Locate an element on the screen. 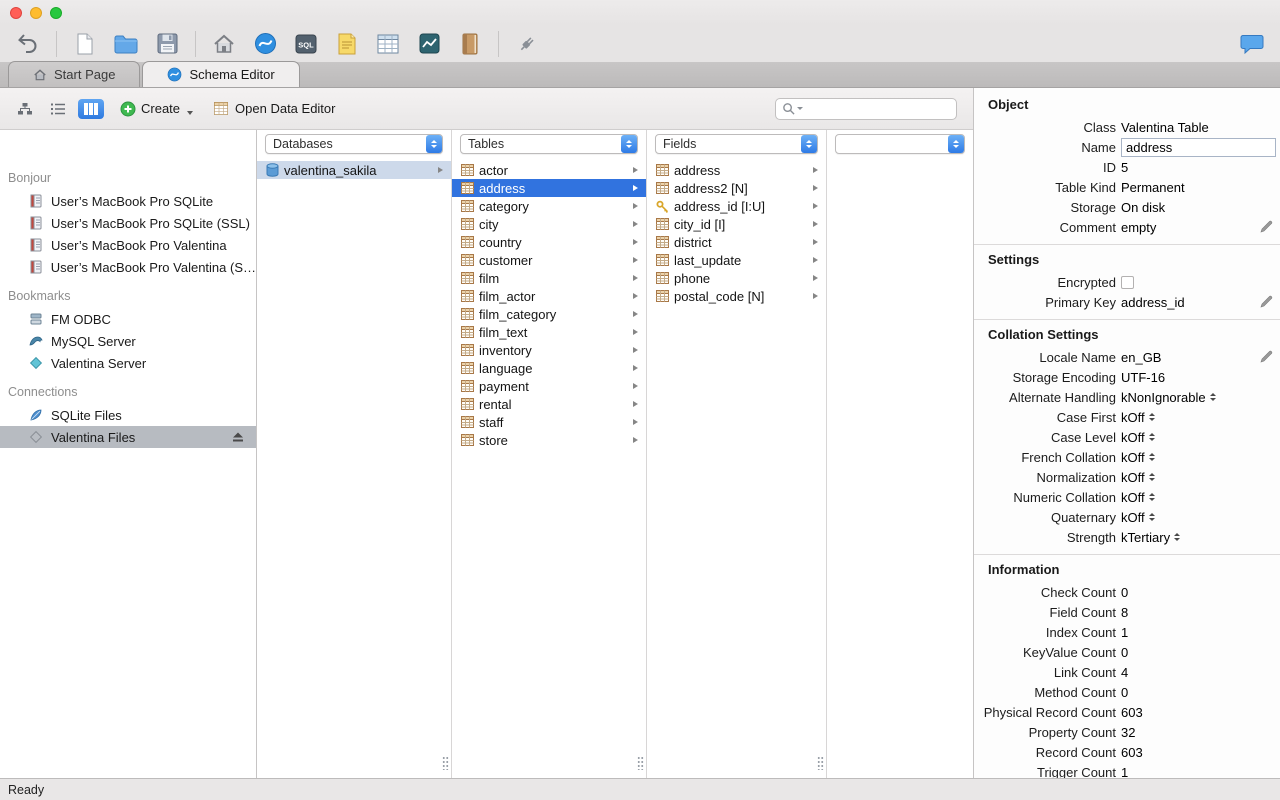 The width and height of the screenshot is (1280, 800). data-editor-button is located at coordinates (388, 44).